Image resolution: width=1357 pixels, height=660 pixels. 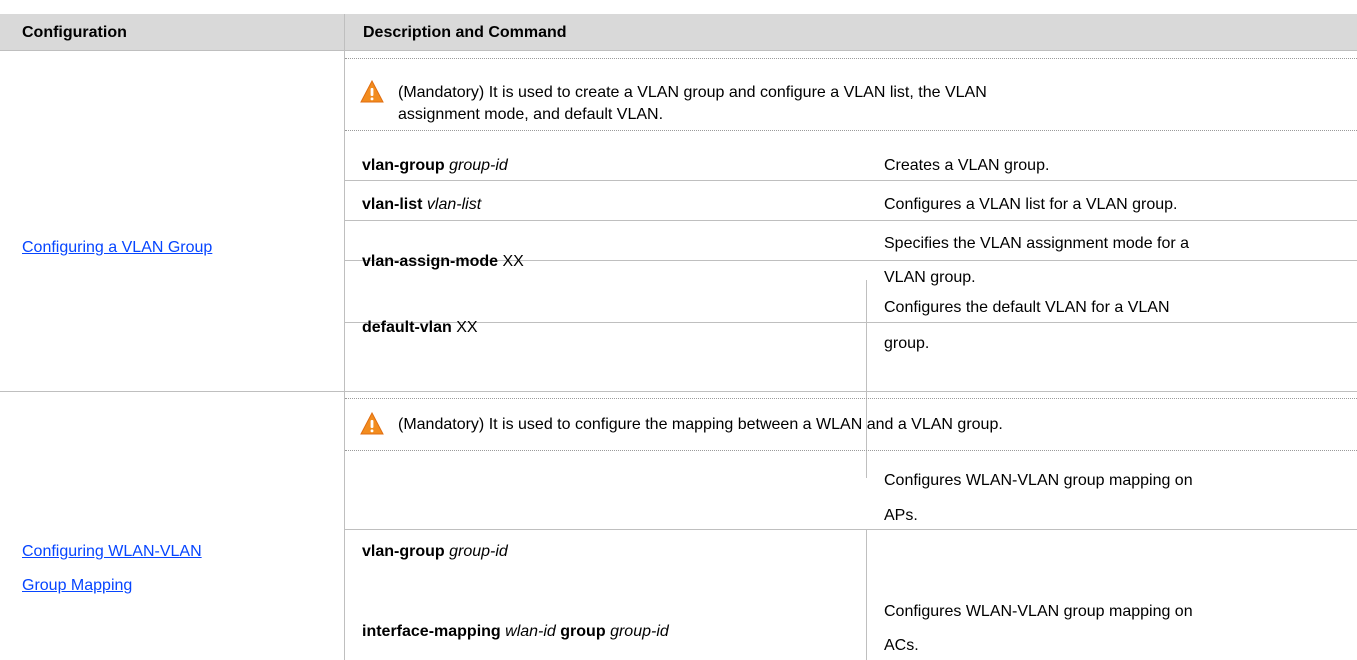 I want to click on command-argument: wlan-id, so click(x=530, y=631).